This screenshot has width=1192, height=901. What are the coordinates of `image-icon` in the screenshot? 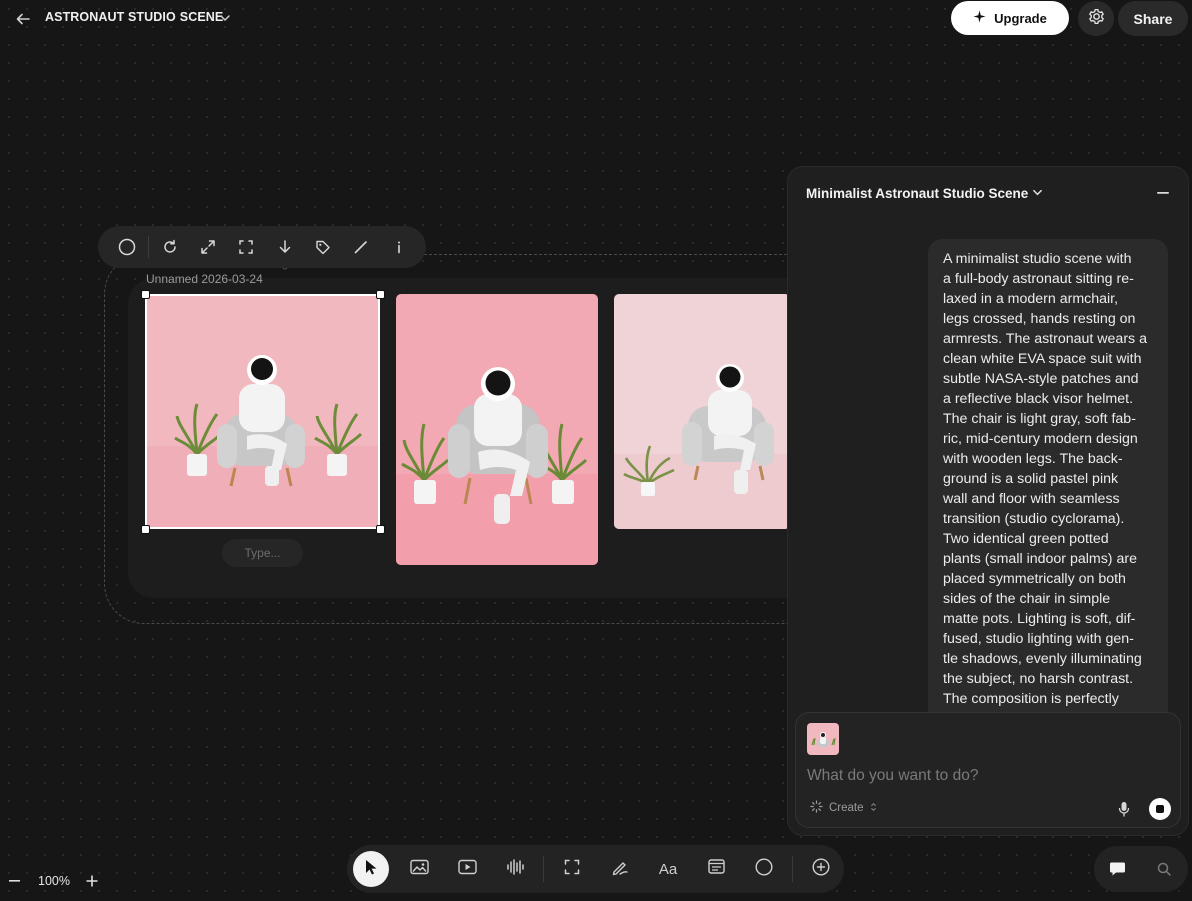 It's located at (419, 869).